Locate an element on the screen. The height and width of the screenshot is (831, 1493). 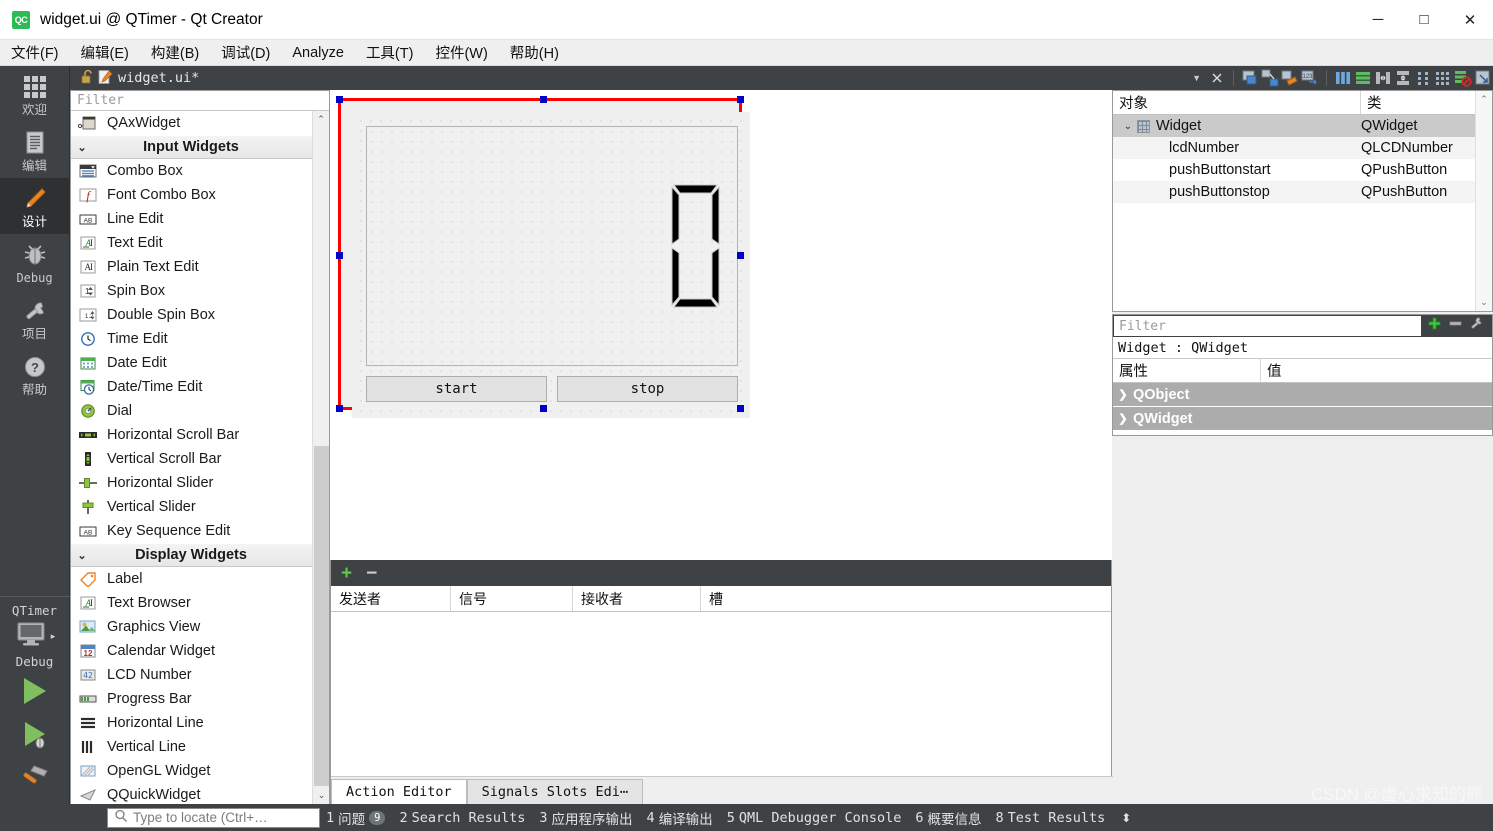
minus-icon is located at coordinates (1455, 326).